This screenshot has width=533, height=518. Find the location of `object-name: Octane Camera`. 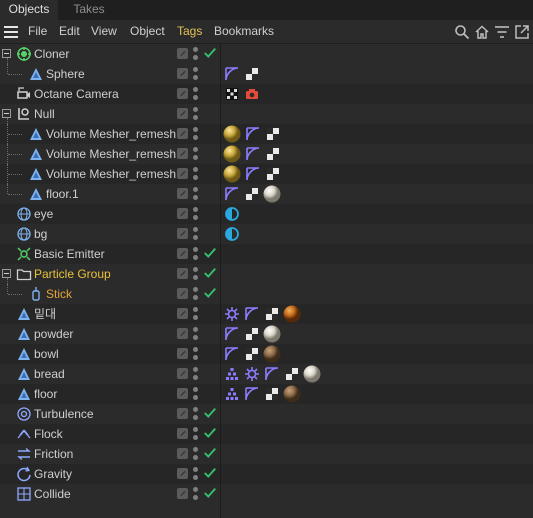

object-name: Octane Camera is located at coordinates (76, 94).